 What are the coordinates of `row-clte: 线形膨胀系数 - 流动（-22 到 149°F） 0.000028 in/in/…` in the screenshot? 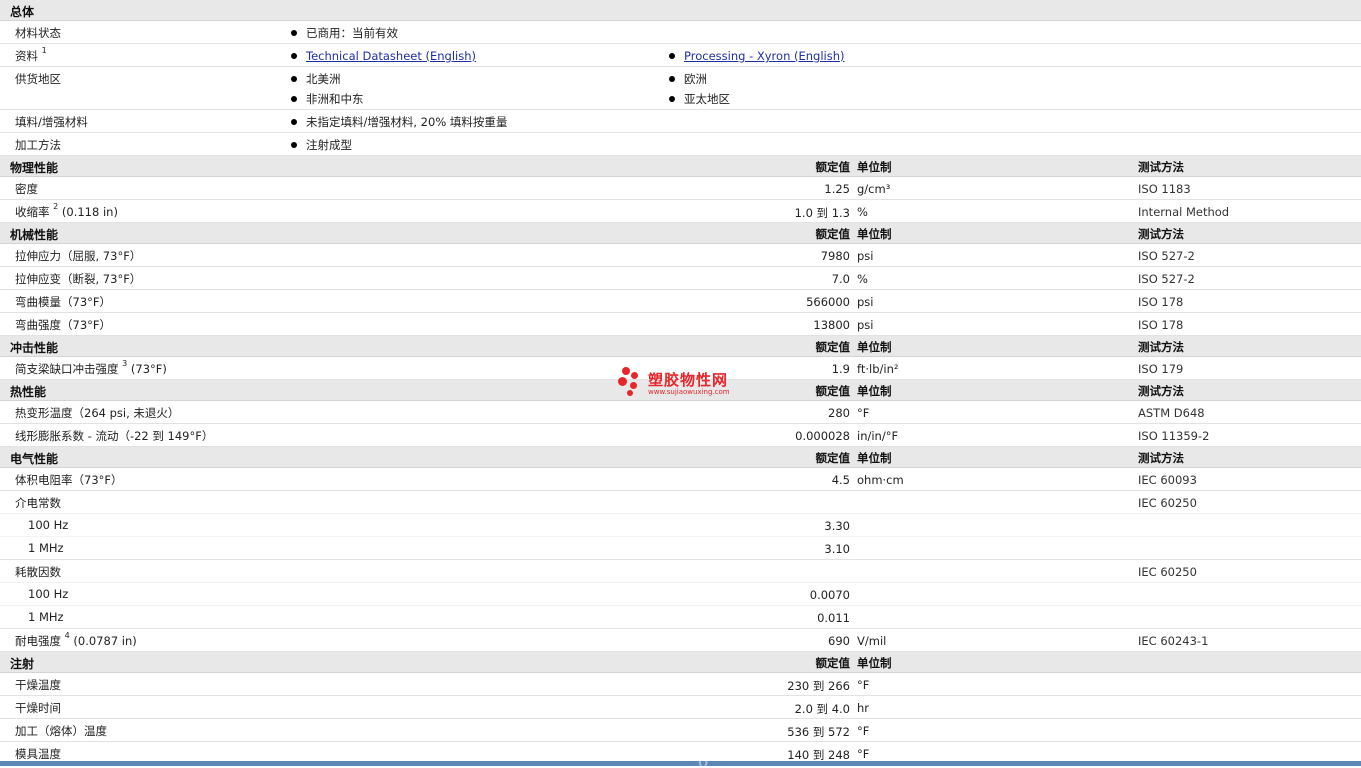 It's located at (680, 435).